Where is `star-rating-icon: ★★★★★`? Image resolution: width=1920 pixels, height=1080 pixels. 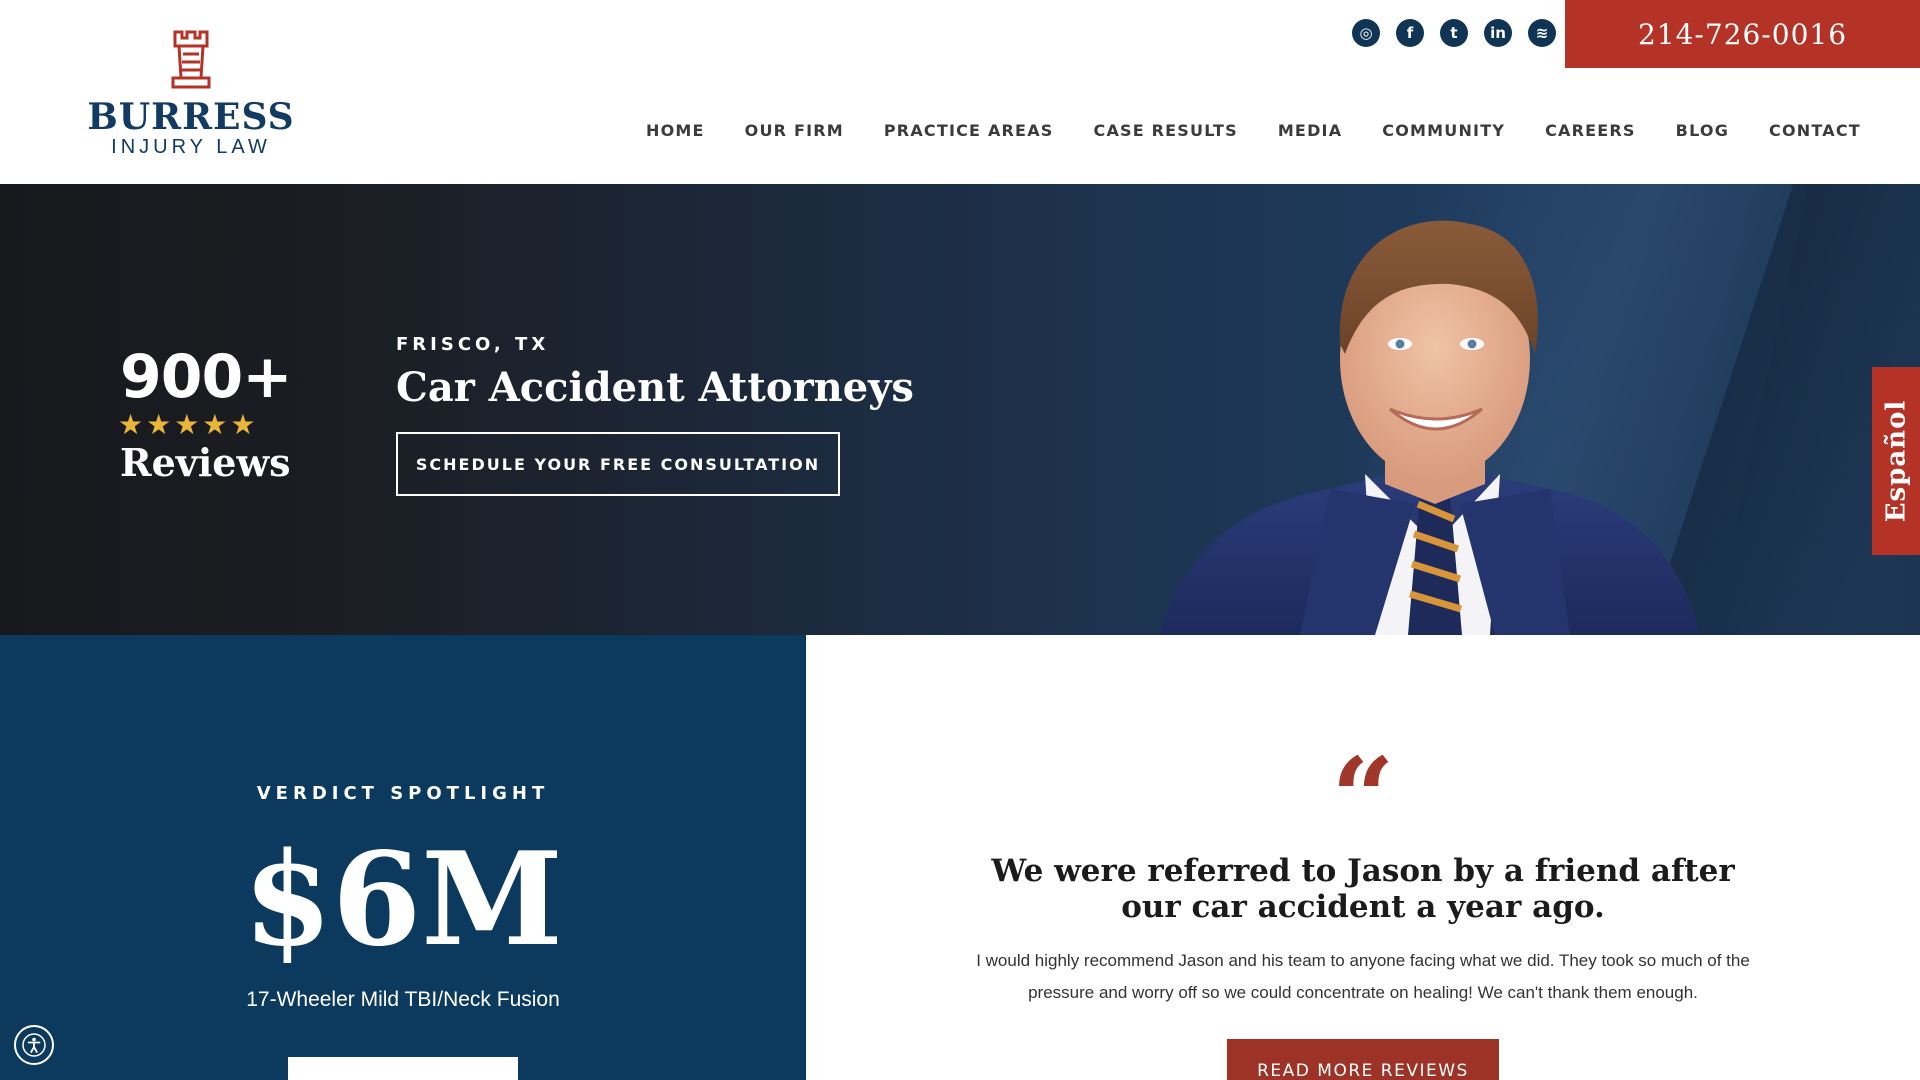
star-rating-icon: ★★★★★ is located at coordinates (188, 424).